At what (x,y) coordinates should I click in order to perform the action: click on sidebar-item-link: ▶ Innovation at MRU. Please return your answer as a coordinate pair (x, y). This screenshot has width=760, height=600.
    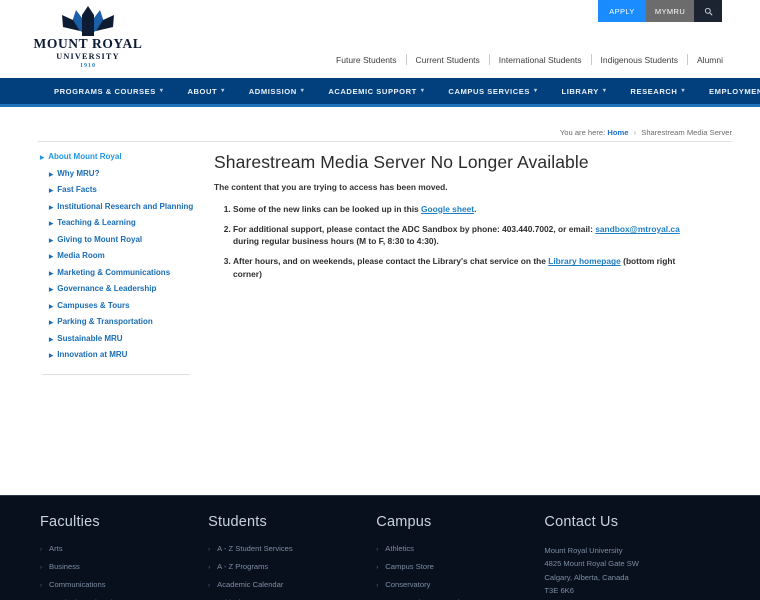
    Looking at the image, I should click on (124, 355).